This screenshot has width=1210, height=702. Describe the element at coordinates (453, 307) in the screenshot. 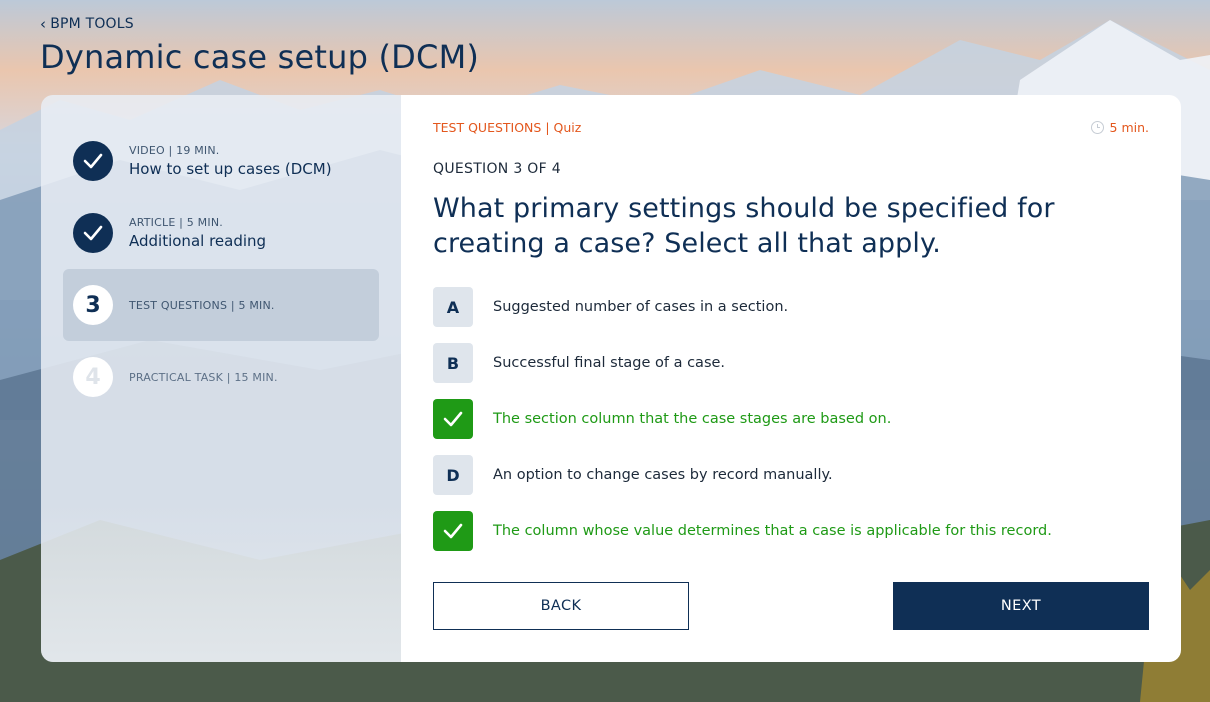

I see `option-letter-badge: A` at that location.